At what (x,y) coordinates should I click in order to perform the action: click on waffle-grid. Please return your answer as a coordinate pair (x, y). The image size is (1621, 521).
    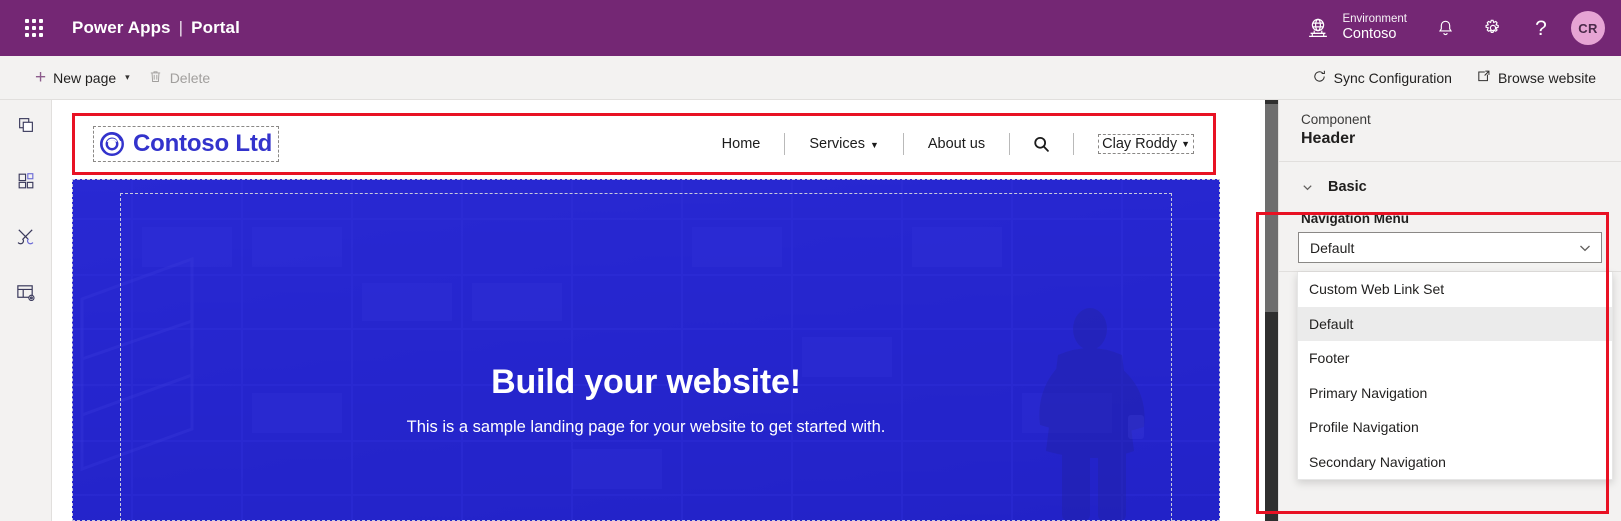
    Looking at the image, I should click on (34, 28).